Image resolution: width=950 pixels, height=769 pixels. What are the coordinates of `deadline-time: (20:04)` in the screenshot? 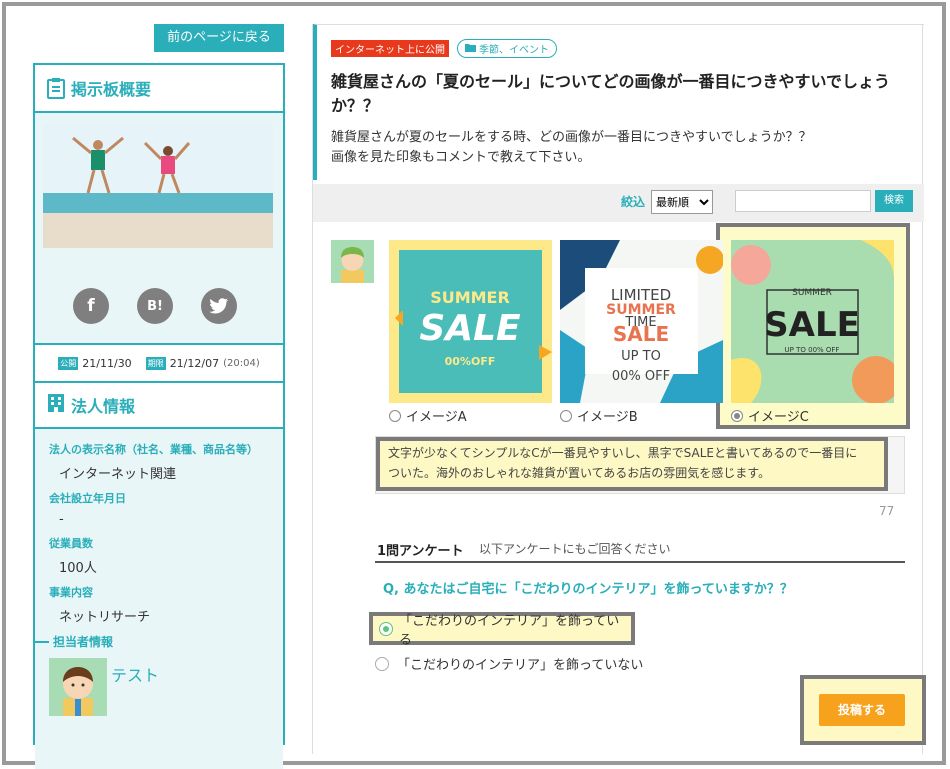 It's located at (241, 363).